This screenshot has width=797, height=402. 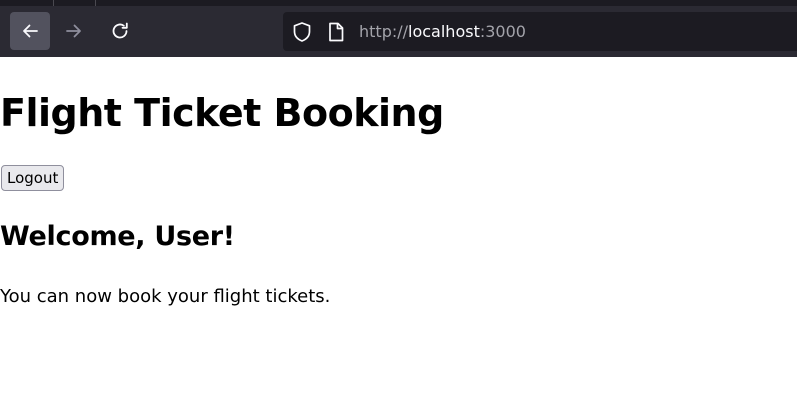 I want to click on welcome-heading: Welcome, User!, so click(x=117, y=236).